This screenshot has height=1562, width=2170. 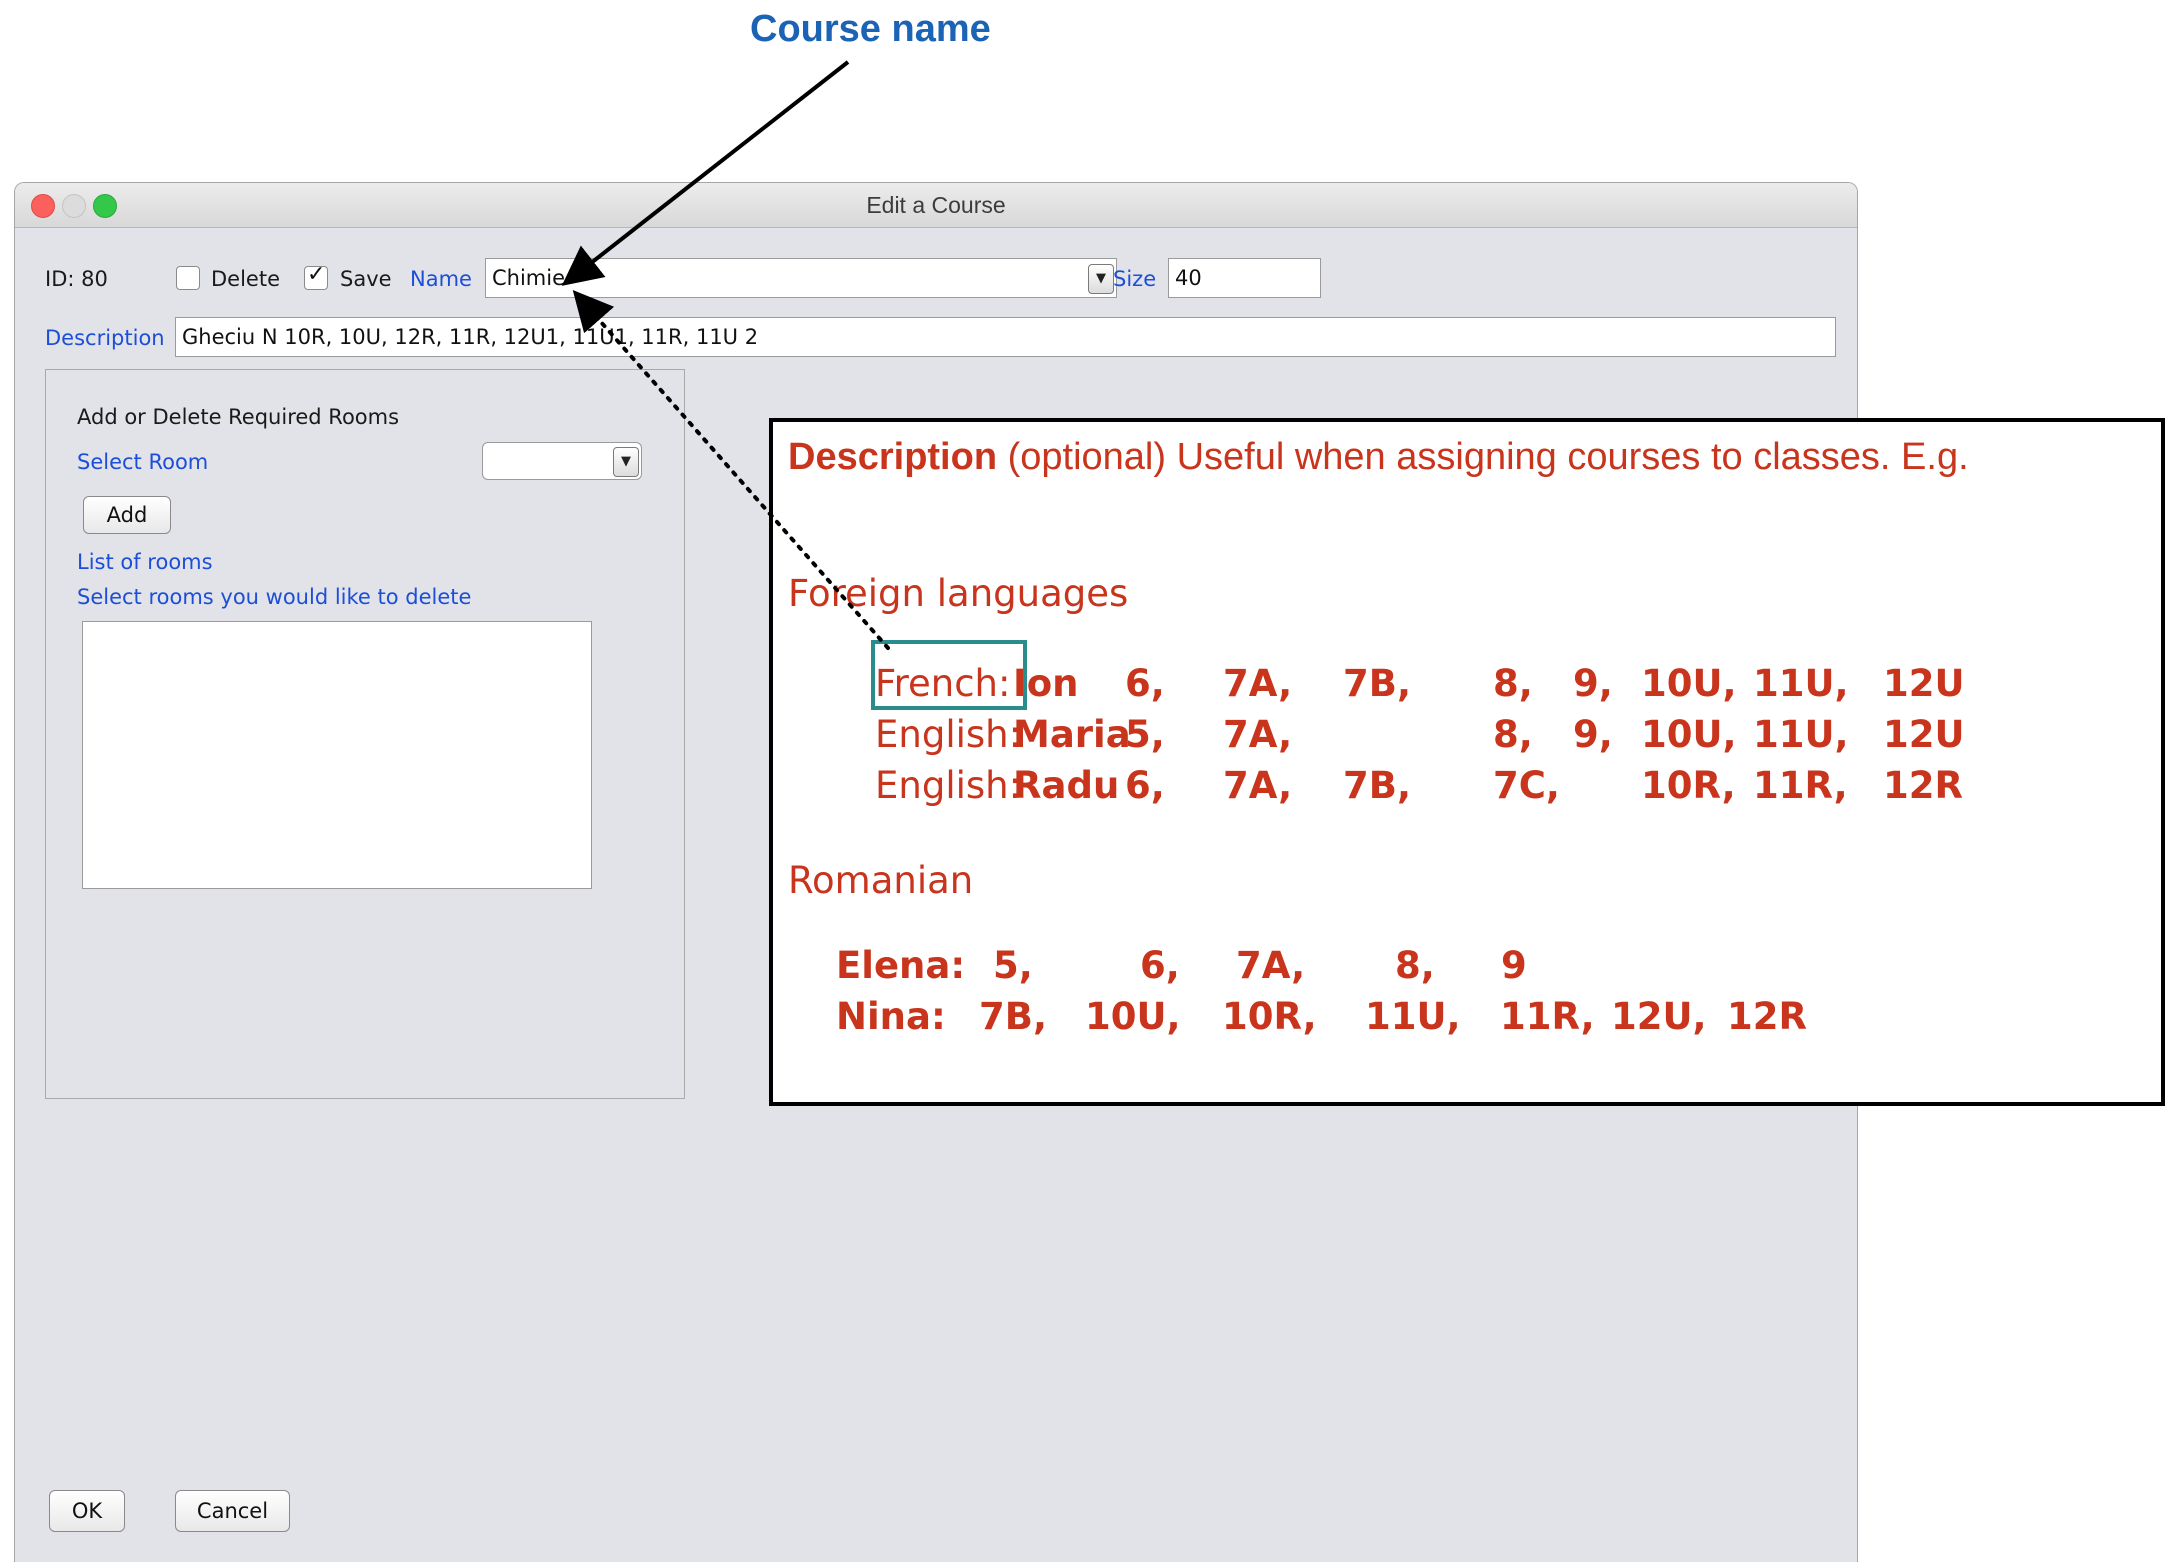 I want to click on annotation-arrows, so click(x=725, y=355).